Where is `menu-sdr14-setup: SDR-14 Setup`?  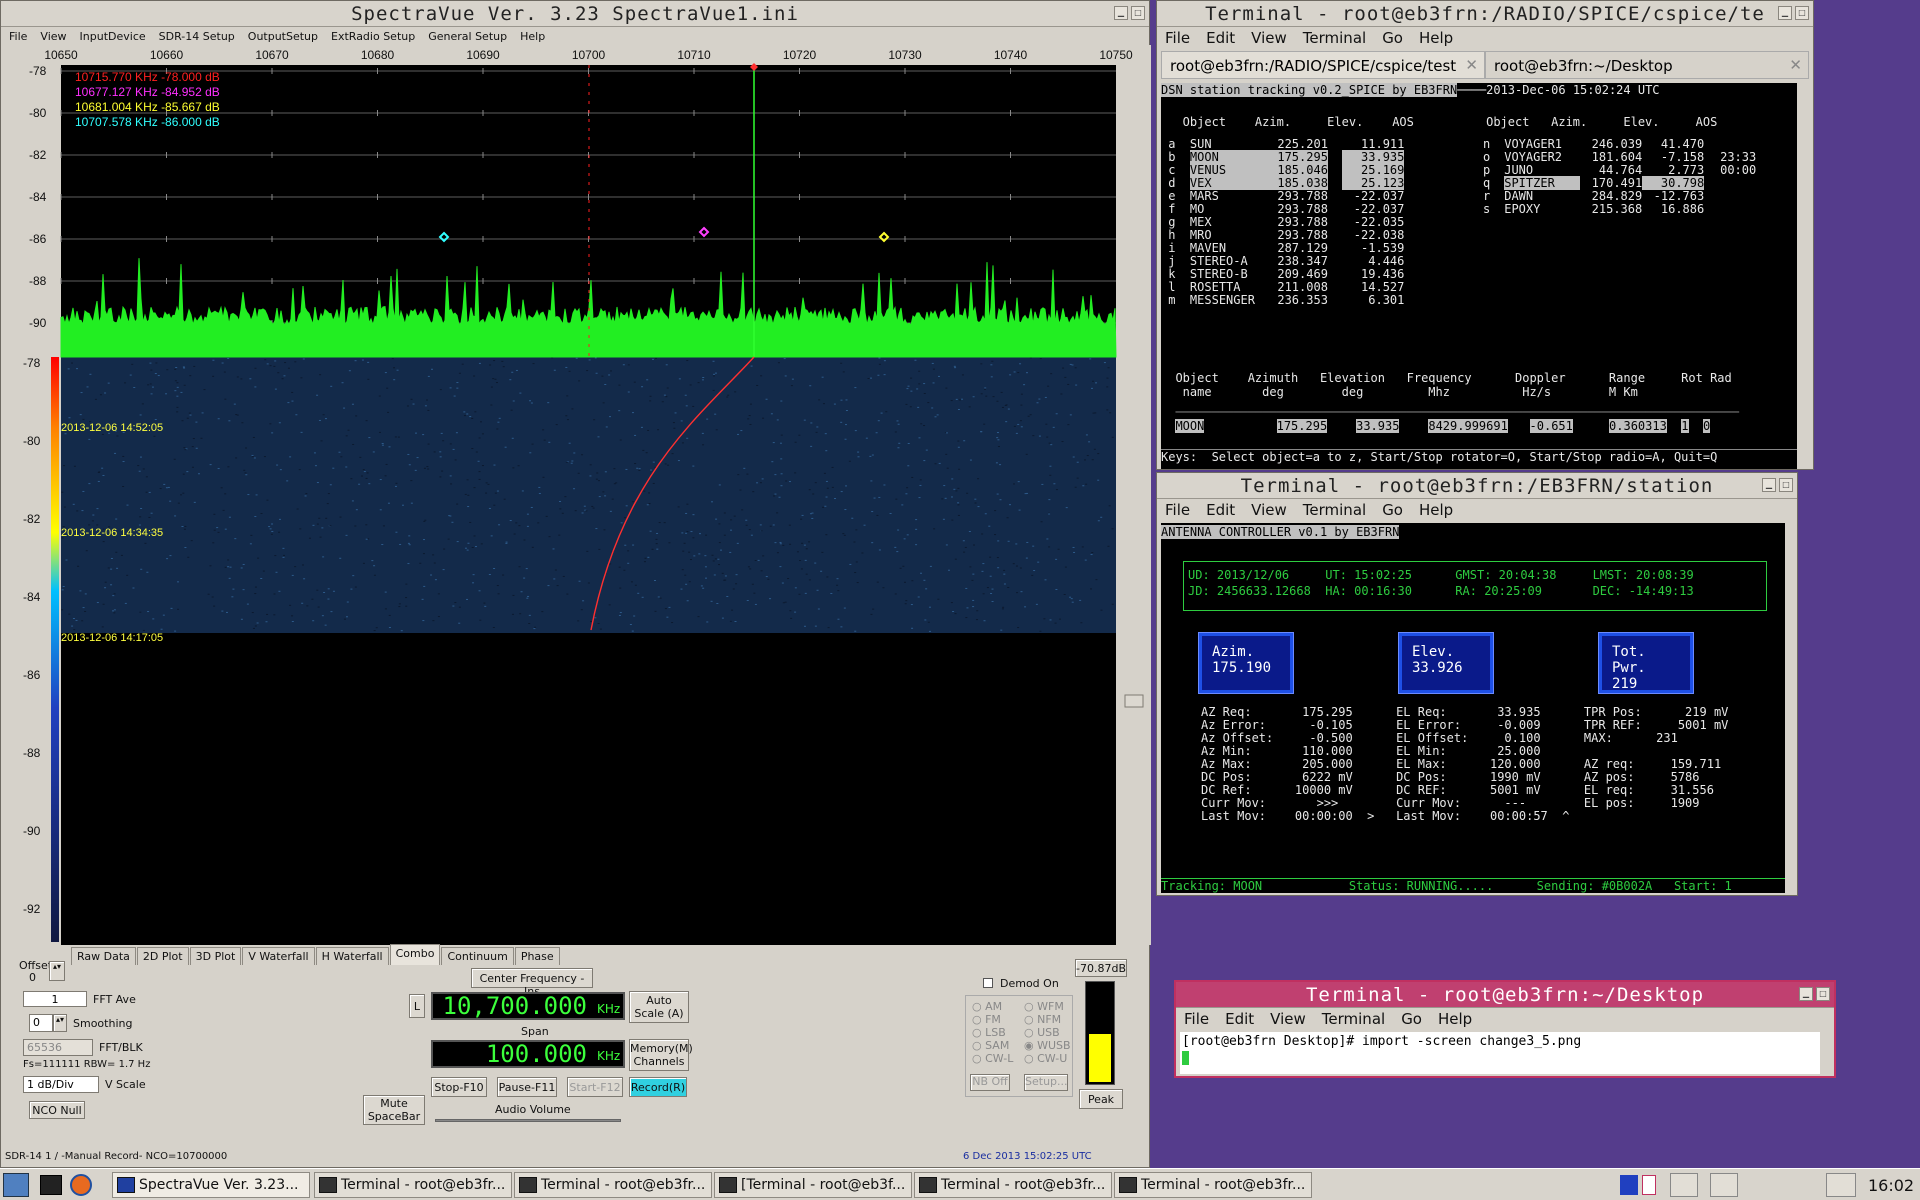 menu-sdr14-setup: SDR-14 Setup is located at coordinates (197, 36).